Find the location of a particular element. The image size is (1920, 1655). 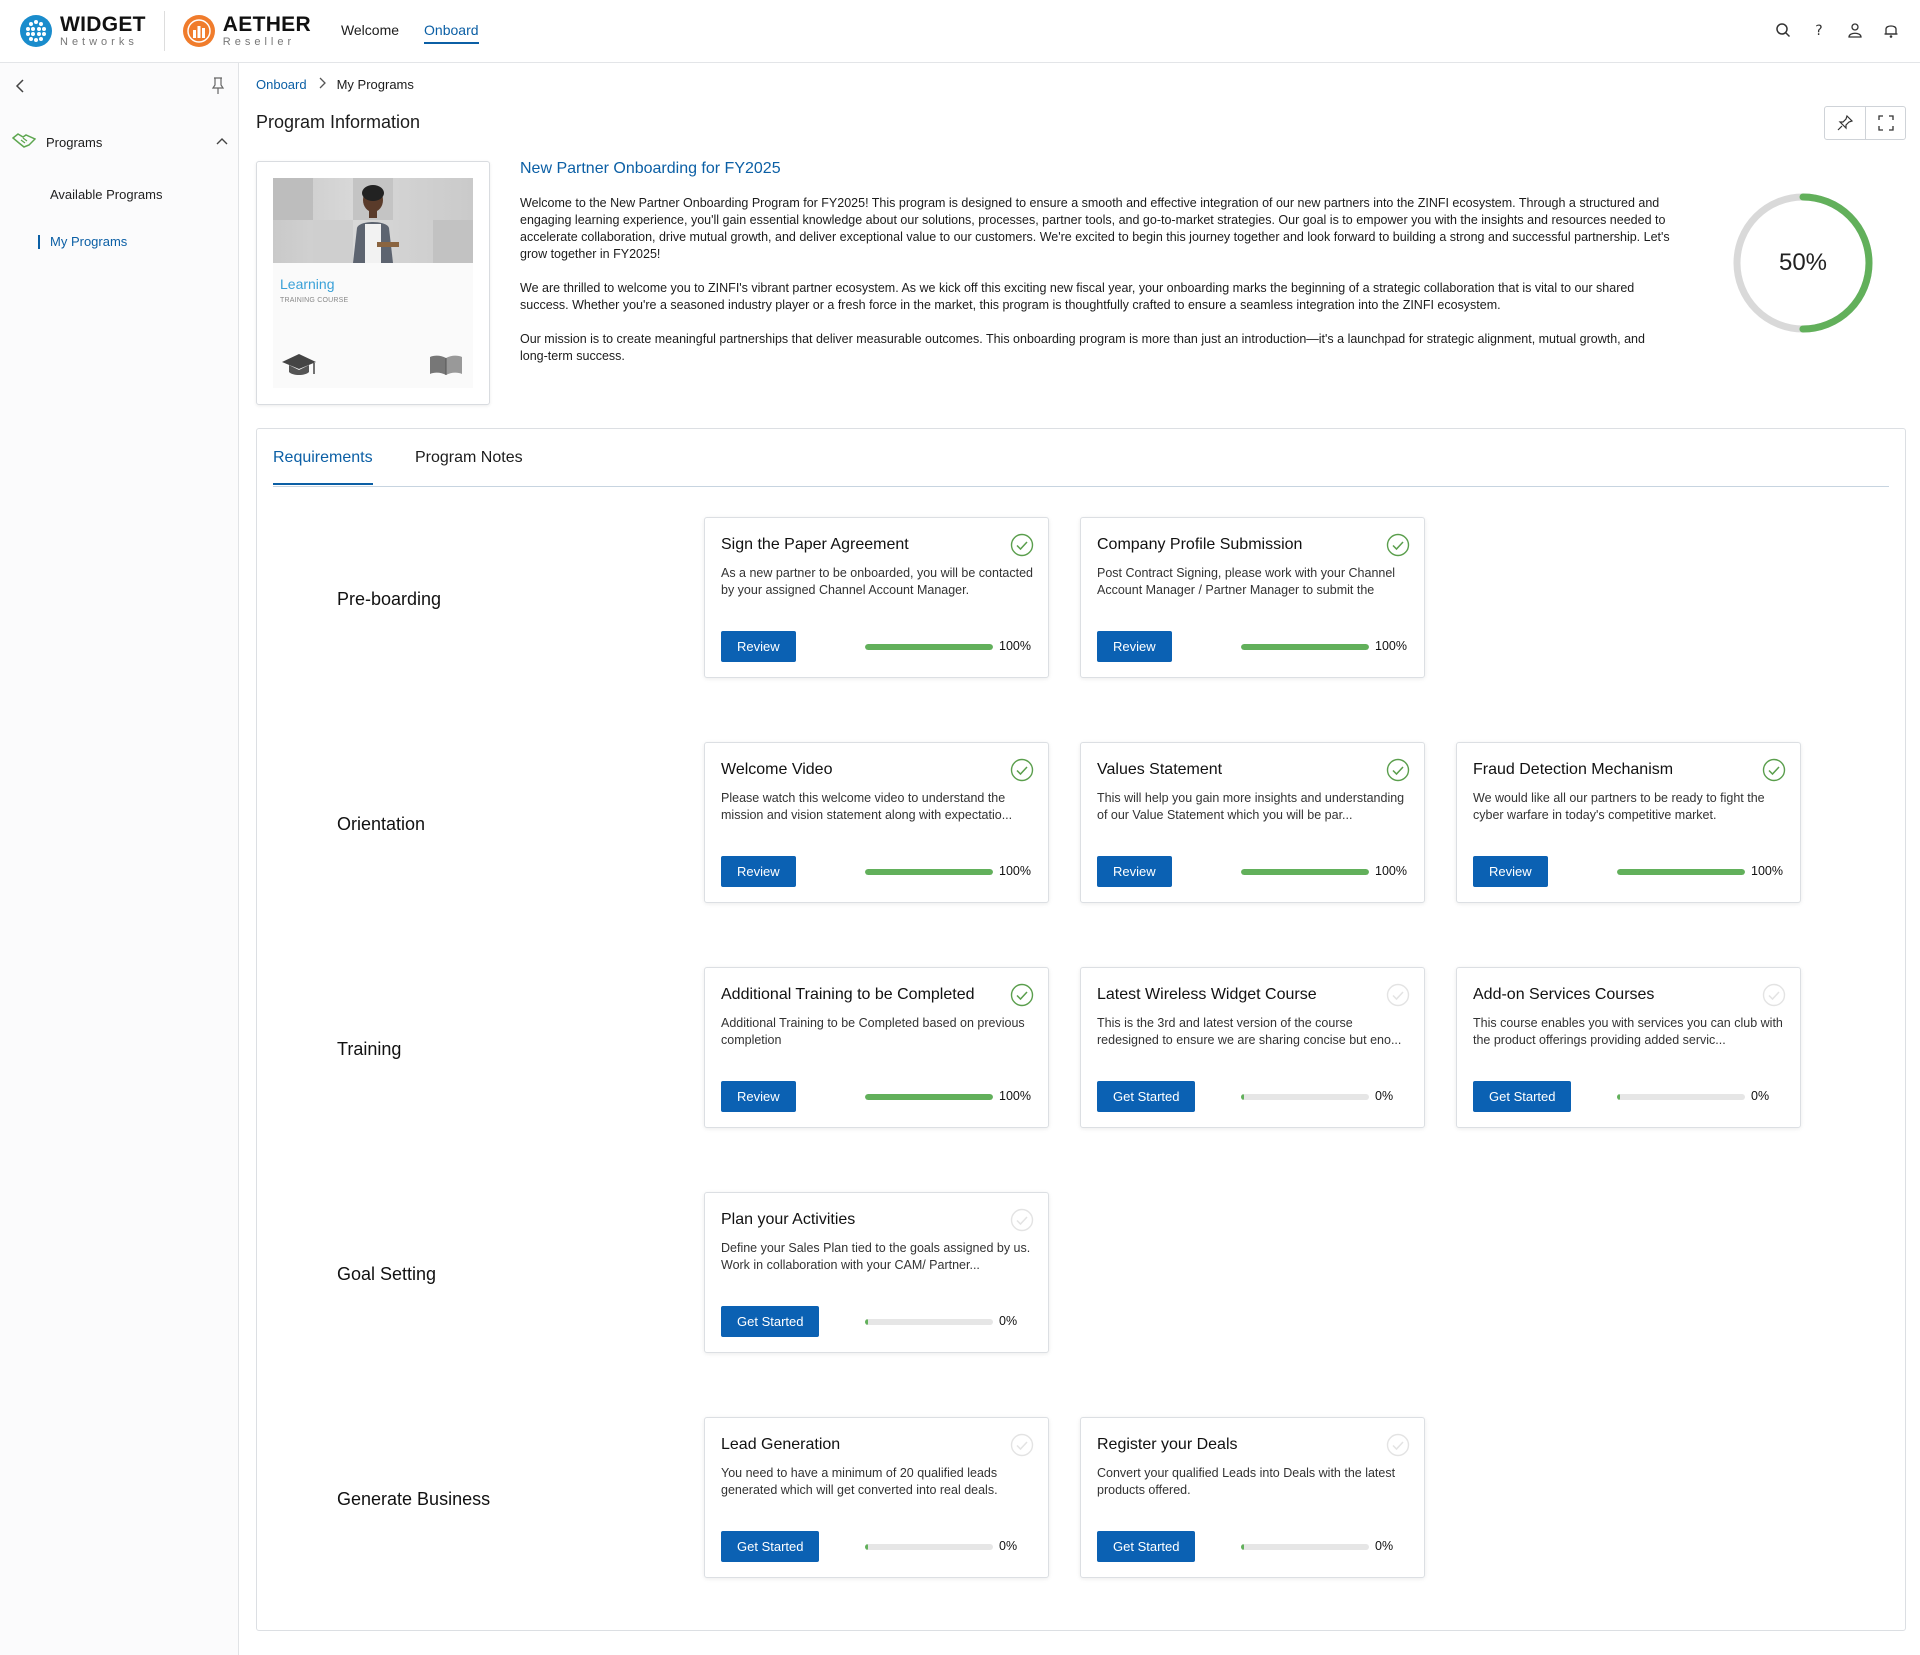

card-title: Sign the Paper Agreement is located at coordinates (815, 544).